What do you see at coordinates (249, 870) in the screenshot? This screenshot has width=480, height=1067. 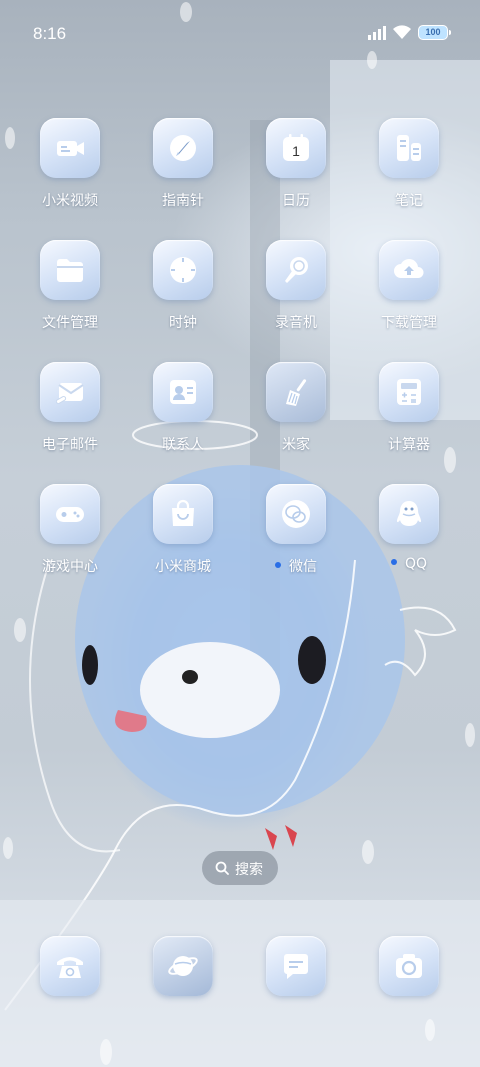 I see `search-label: 搜索` at bounding box center [249, 870].